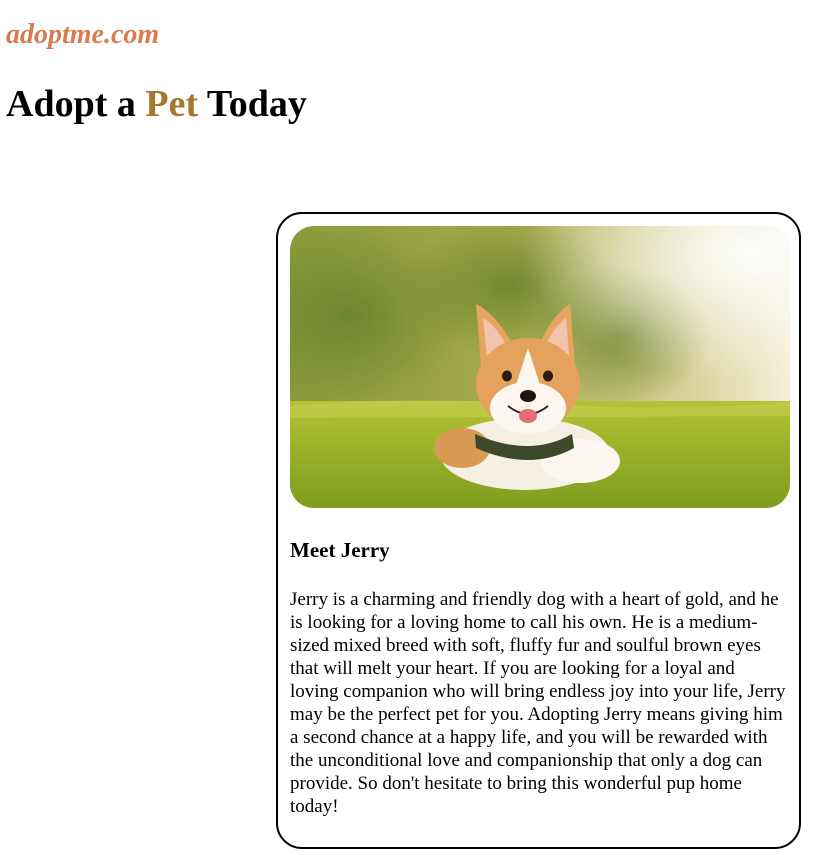  Describe the element at coordinates (82, 35) in the screenshot. I see `brand-link: adoptme.com` at that location.